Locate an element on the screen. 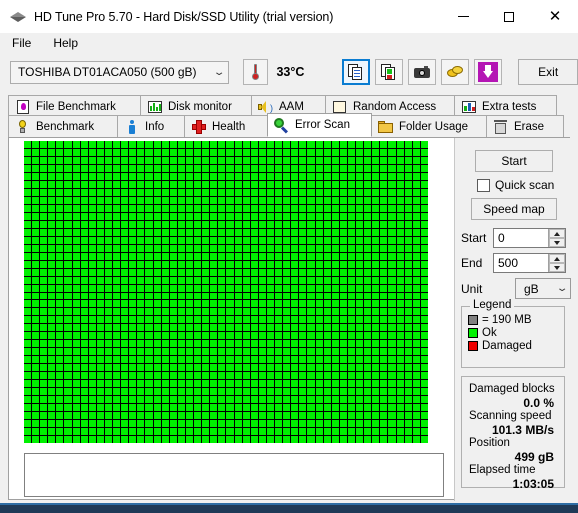 The height and width of the screenshot is (513, 578). tab-info: Info is located at coordinates (151, 126).